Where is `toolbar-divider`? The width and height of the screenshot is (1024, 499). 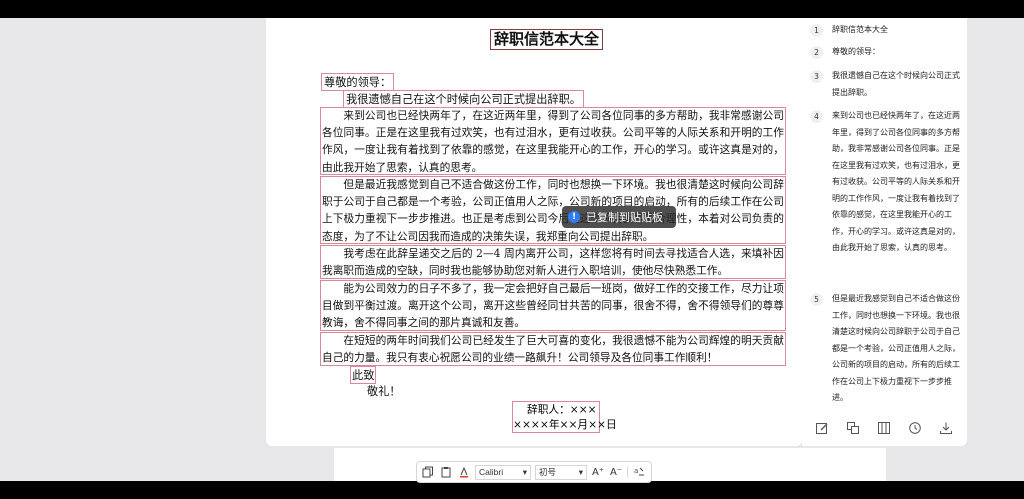
toolbar-divider is located at coordinates (627, 472).